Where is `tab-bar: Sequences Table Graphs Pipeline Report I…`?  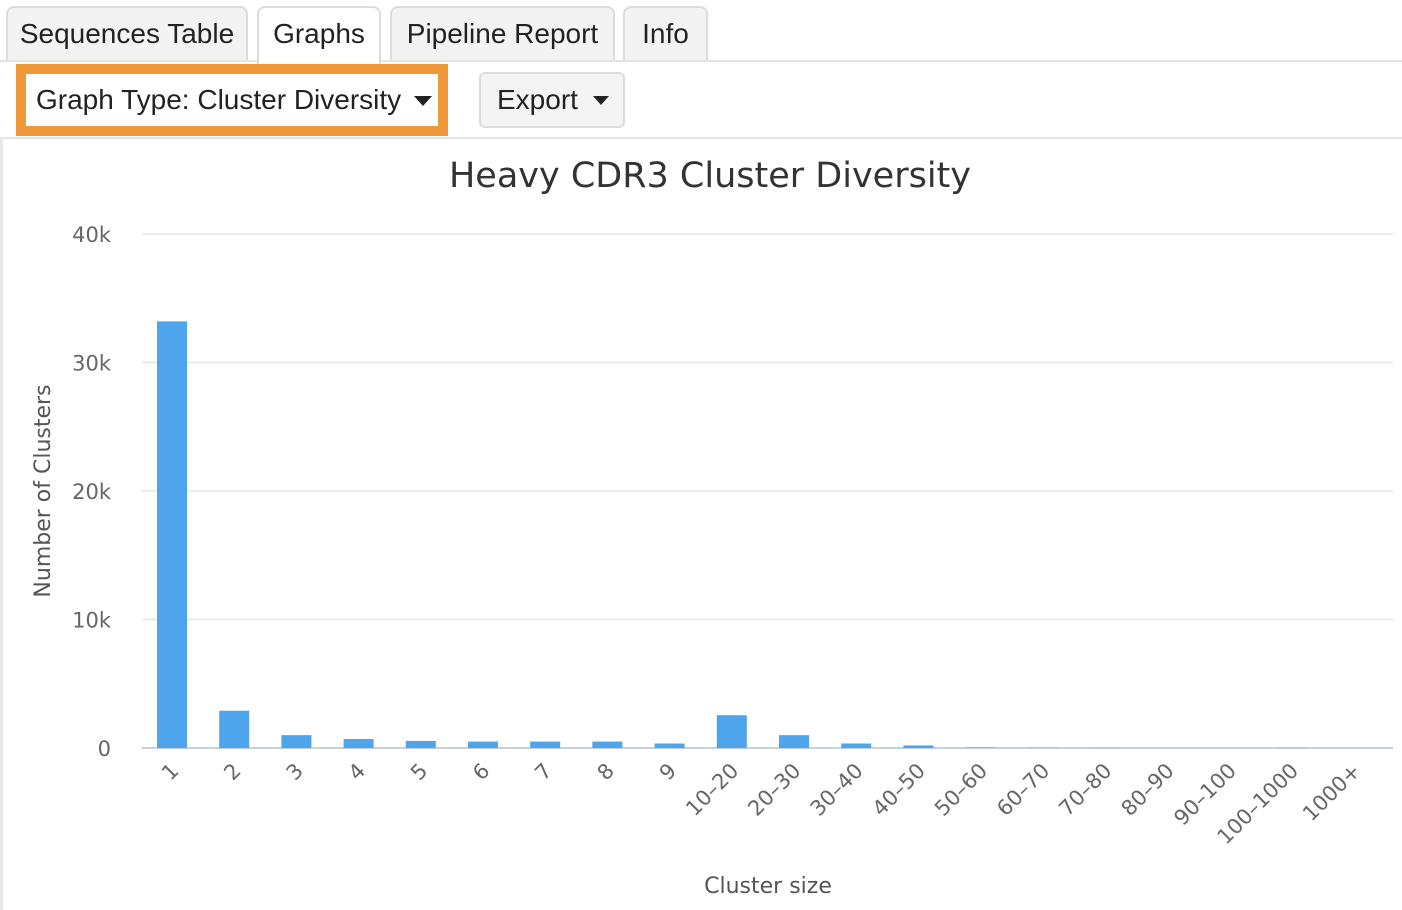
tab-bar: Sequences Table Graphs Pipeline Report I… is located at coordinates (701, 32).